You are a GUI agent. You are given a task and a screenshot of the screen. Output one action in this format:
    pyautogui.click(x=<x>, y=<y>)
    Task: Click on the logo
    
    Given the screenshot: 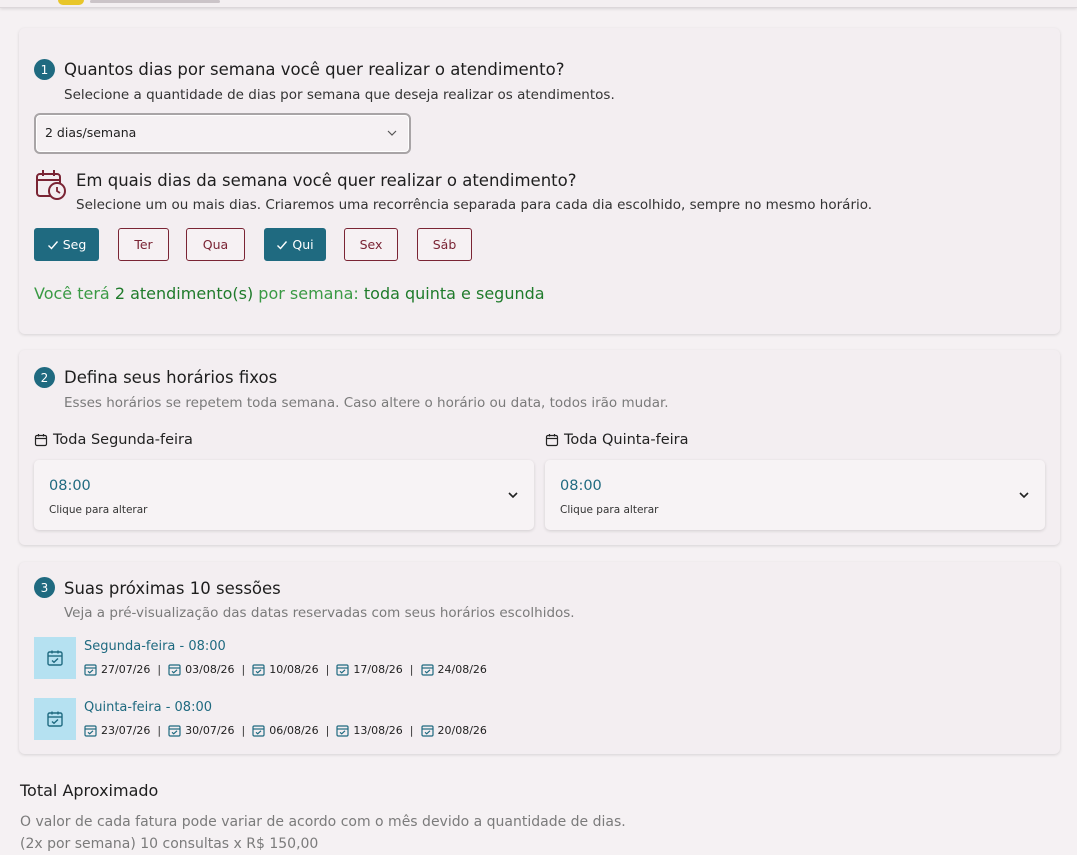 What is the action you would take?
    pyautogui.click(x=71, y=2)
    